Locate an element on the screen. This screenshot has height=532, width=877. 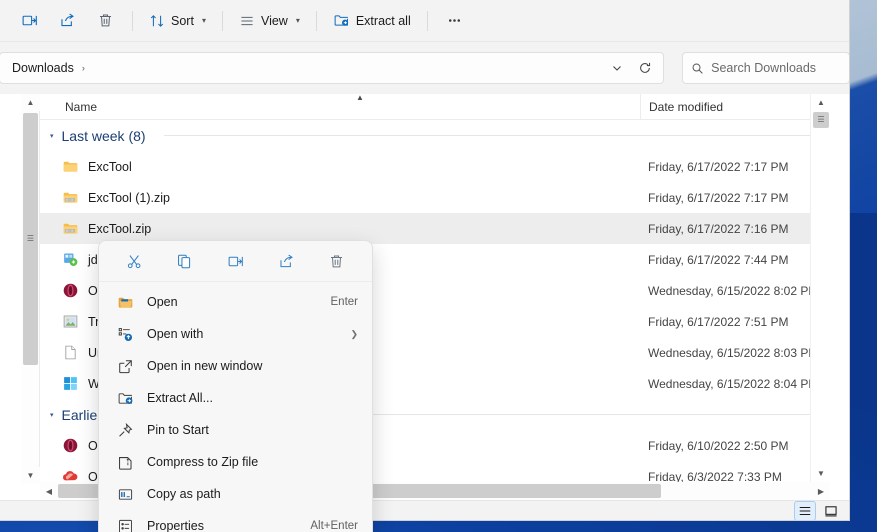
opera-icon is located at coordinates (70, 445).